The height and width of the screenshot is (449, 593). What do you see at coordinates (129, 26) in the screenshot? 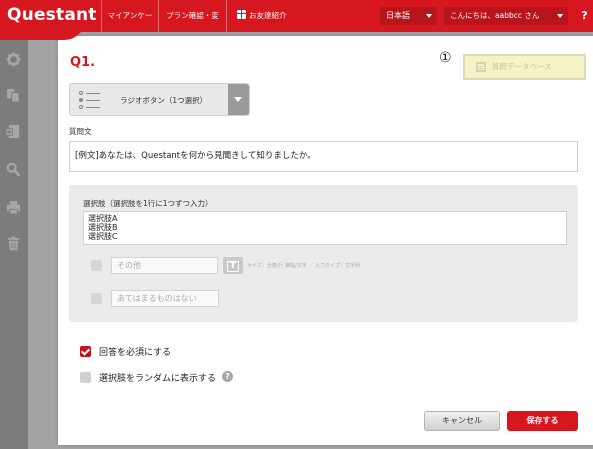
I see `nav-my-survey: マイアンケート` at bounding box center [129, 26].